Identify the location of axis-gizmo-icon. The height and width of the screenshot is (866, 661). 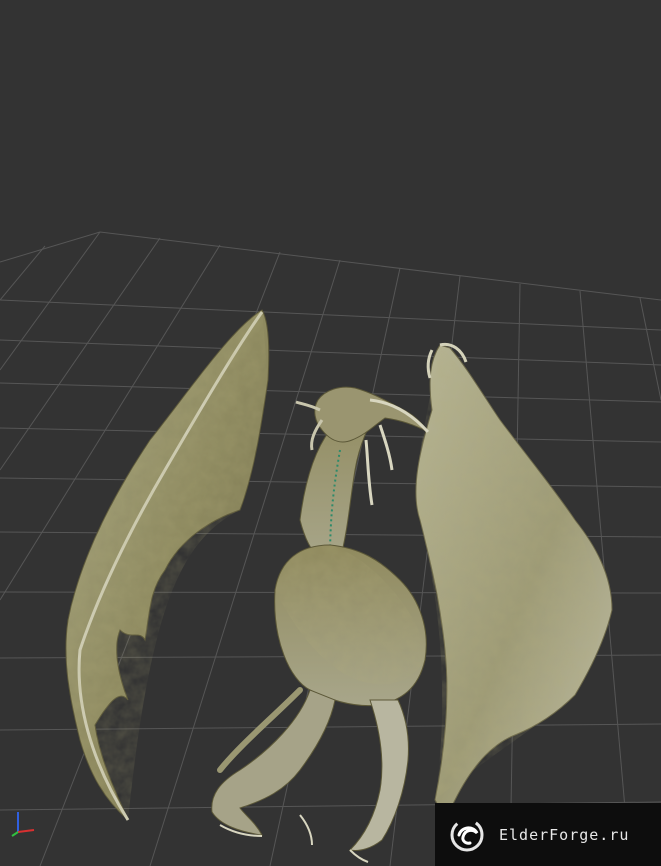
(23, 824).